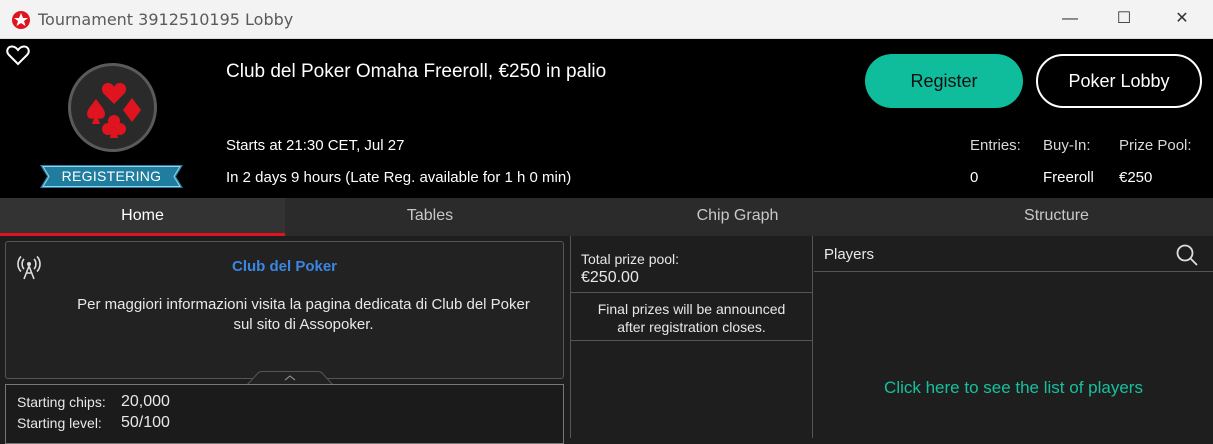 The height and width of the screenshot is (444, 1213). I want to click on buyin-value: Freeroll, so click(1068, 177).